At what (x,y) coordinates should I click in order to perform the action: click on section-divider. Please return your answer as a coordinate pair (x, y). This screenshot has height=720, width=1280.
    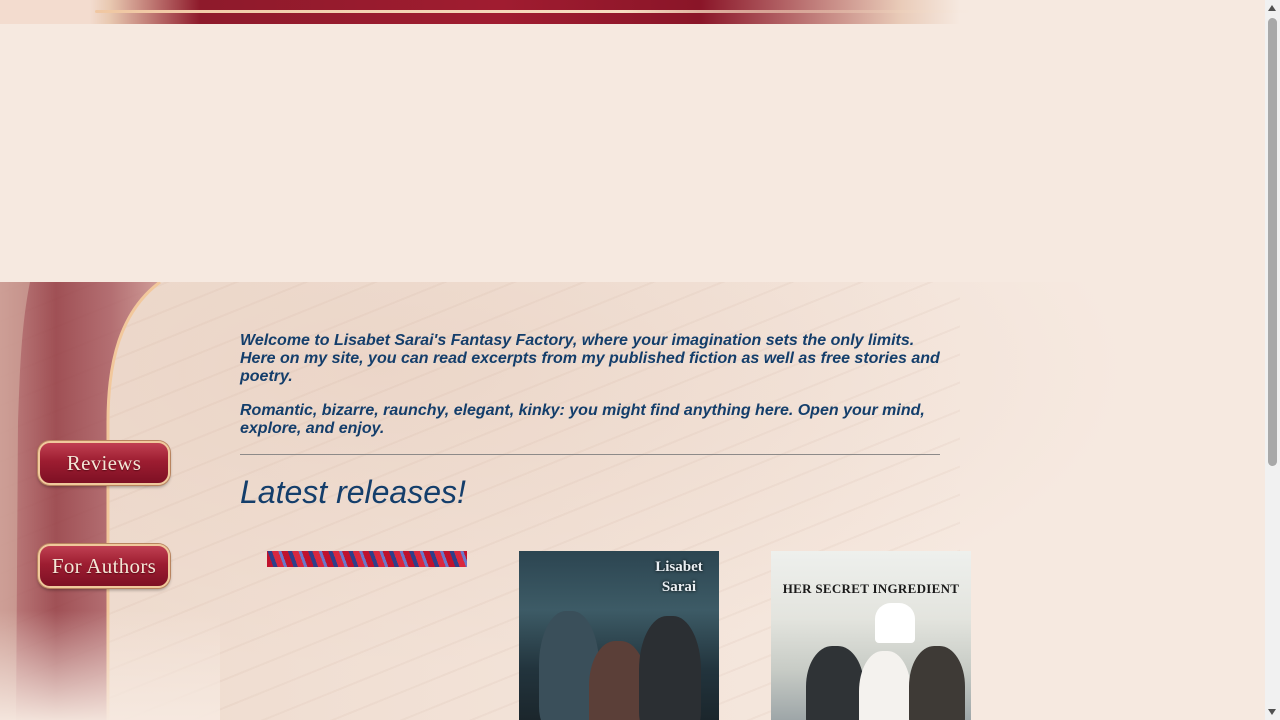
    Looking at the image, I should click on (590, 454).